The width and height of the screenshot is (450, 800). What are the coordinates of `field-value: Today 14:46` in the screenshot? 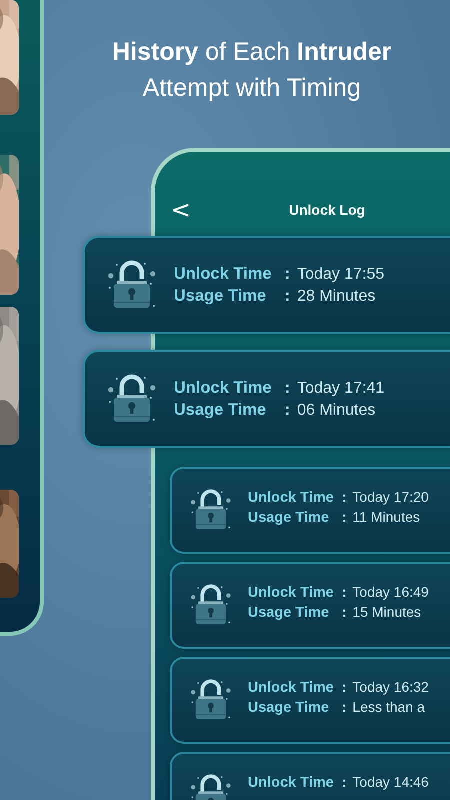 It's located at (390, 782).